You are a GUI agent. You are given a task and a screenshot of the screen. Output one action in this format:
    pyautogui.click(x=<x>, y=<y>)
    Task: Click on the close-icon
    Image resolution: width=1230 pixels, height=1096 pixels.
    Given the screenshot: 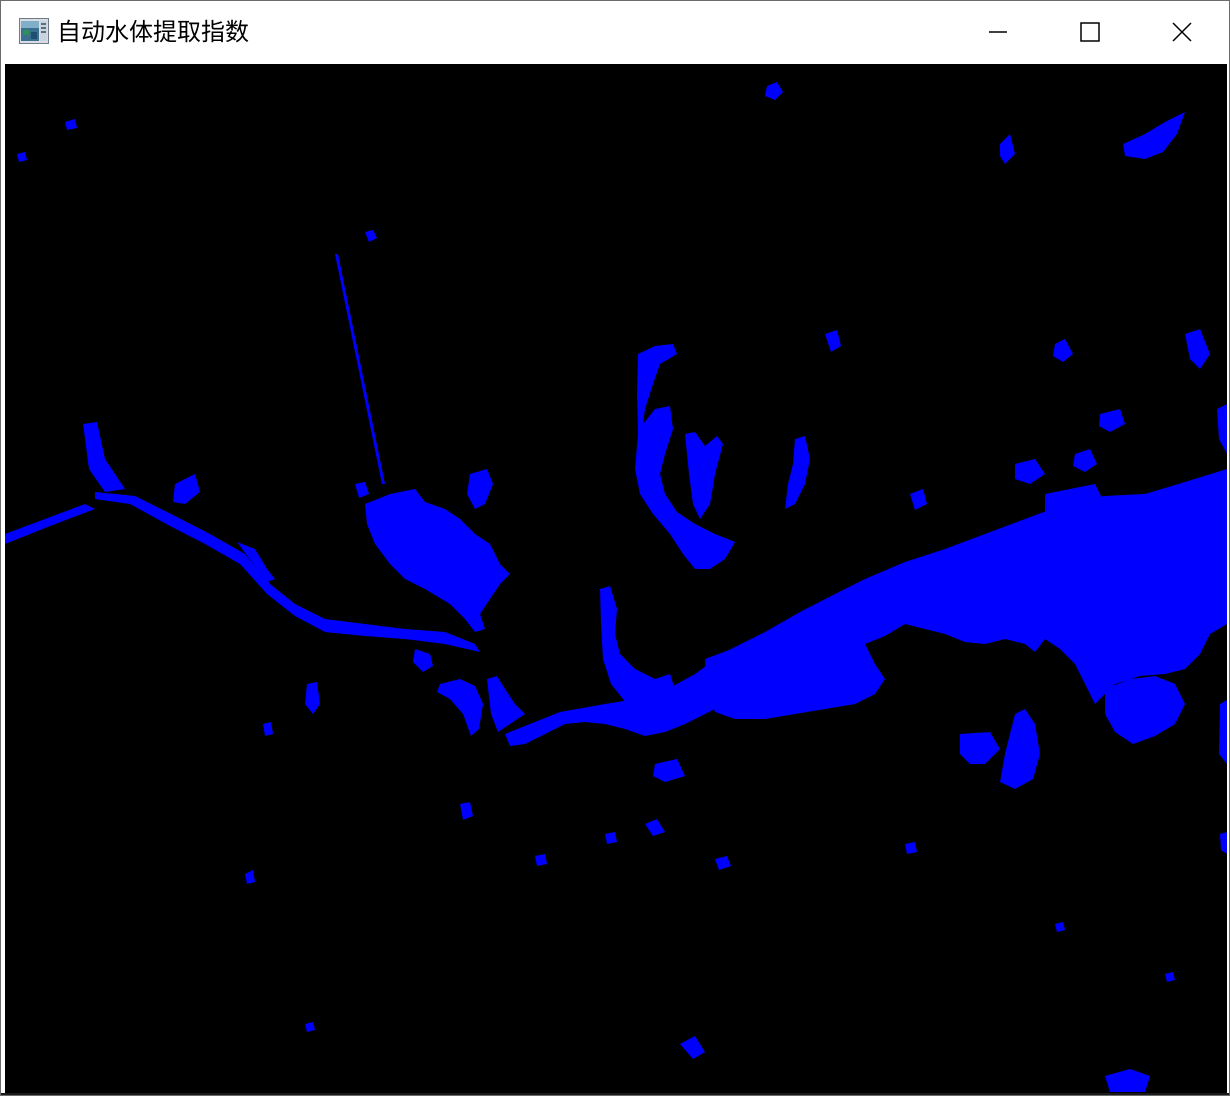 What is the action you would take?
    pyautogui.click(x=1182, y=32)
    